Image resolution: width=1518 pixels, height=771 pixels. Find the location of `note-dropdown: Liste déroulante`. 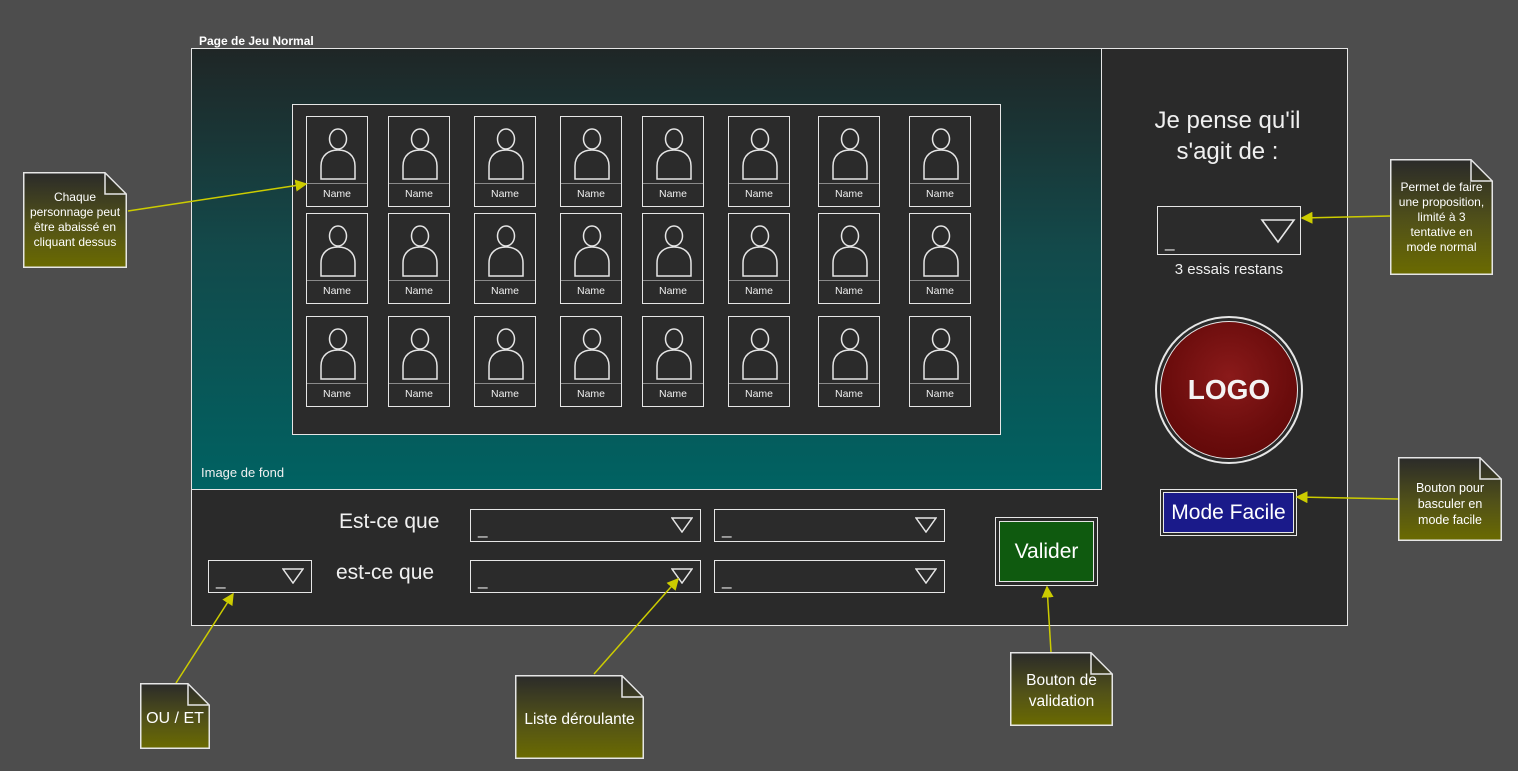

note-dropdown: Liste déroulante is located at coordinates (579, 717).